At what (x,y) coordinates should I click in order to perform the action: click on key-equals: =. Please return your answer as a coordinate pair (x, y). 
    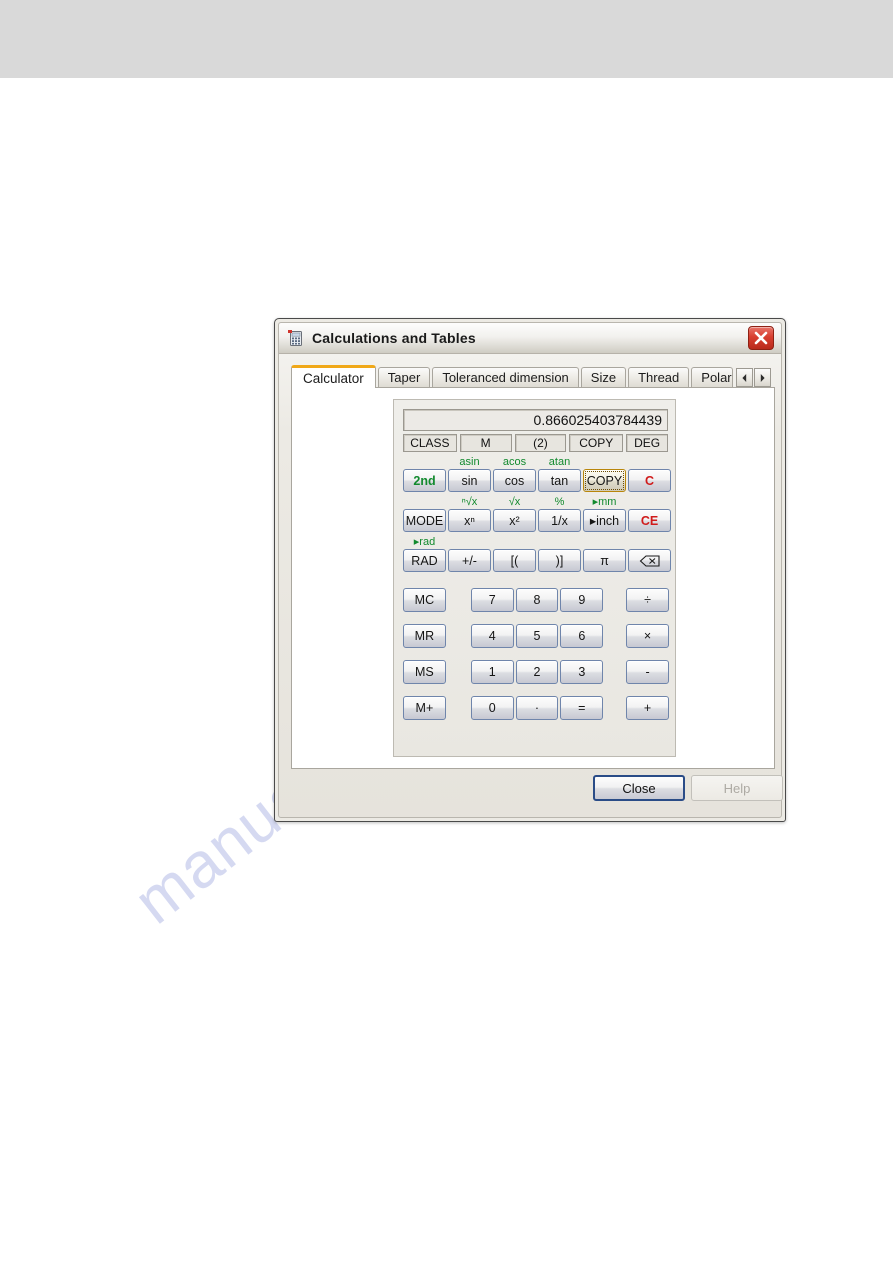
    Looking at the image, I should click on (582, 708).